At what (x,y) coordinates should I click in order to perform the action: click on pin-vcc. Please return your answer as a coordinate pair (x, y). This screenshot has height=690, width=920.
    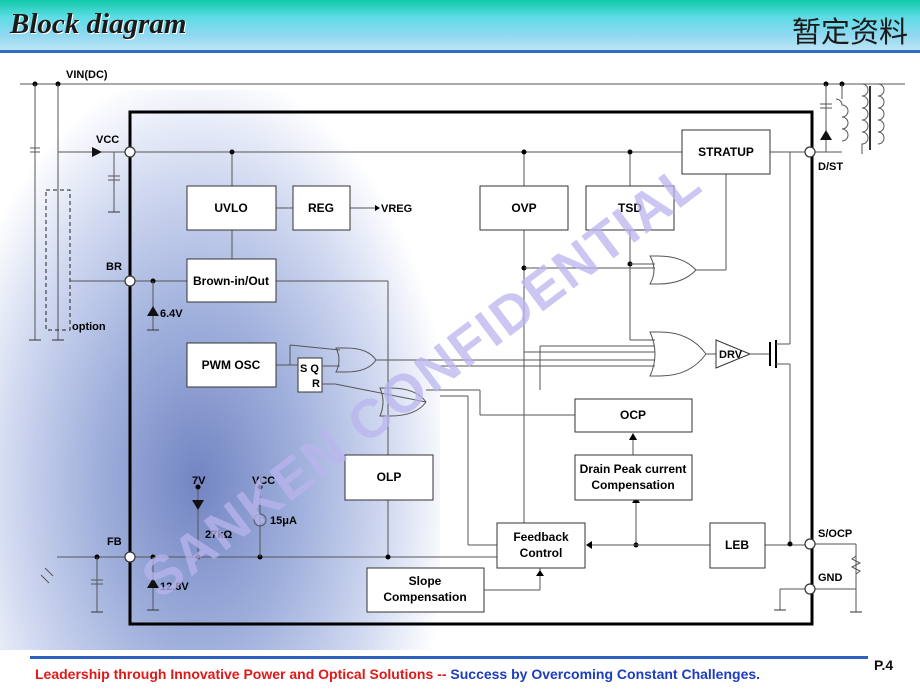
    Looking at the image, I should click on (130, 152).